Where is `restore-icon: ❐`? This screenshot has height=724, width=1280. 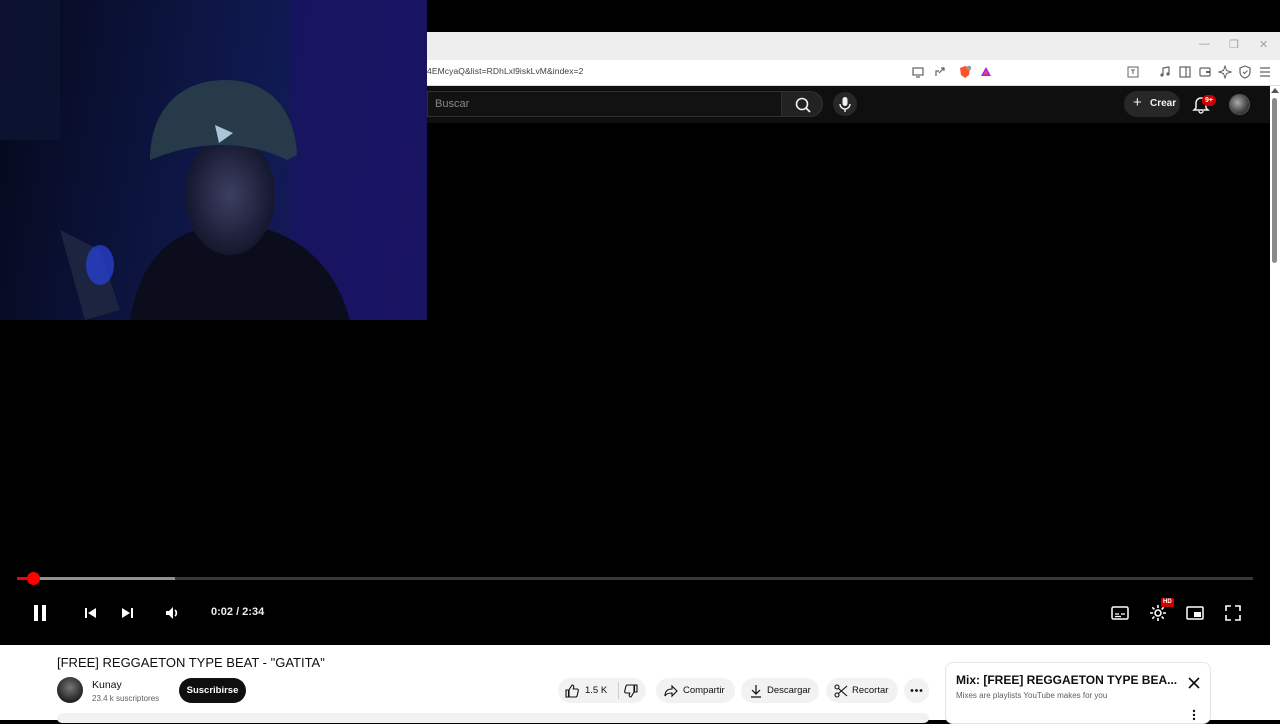
restore-icon: ❐ is located at coordinates (1234, 44).